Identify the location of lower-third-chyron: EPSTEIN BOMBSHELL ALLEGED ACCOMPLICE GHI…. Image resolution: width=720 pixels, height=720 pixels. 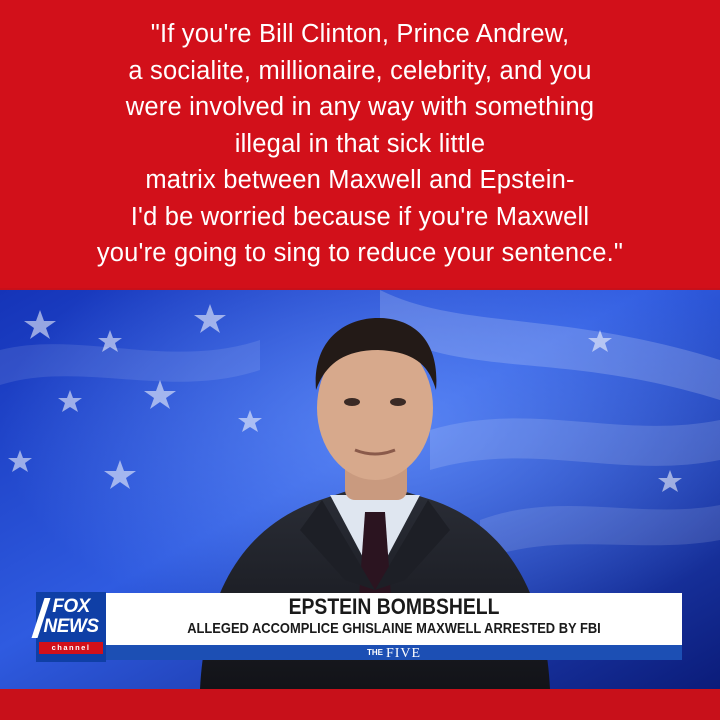
(394, 619).